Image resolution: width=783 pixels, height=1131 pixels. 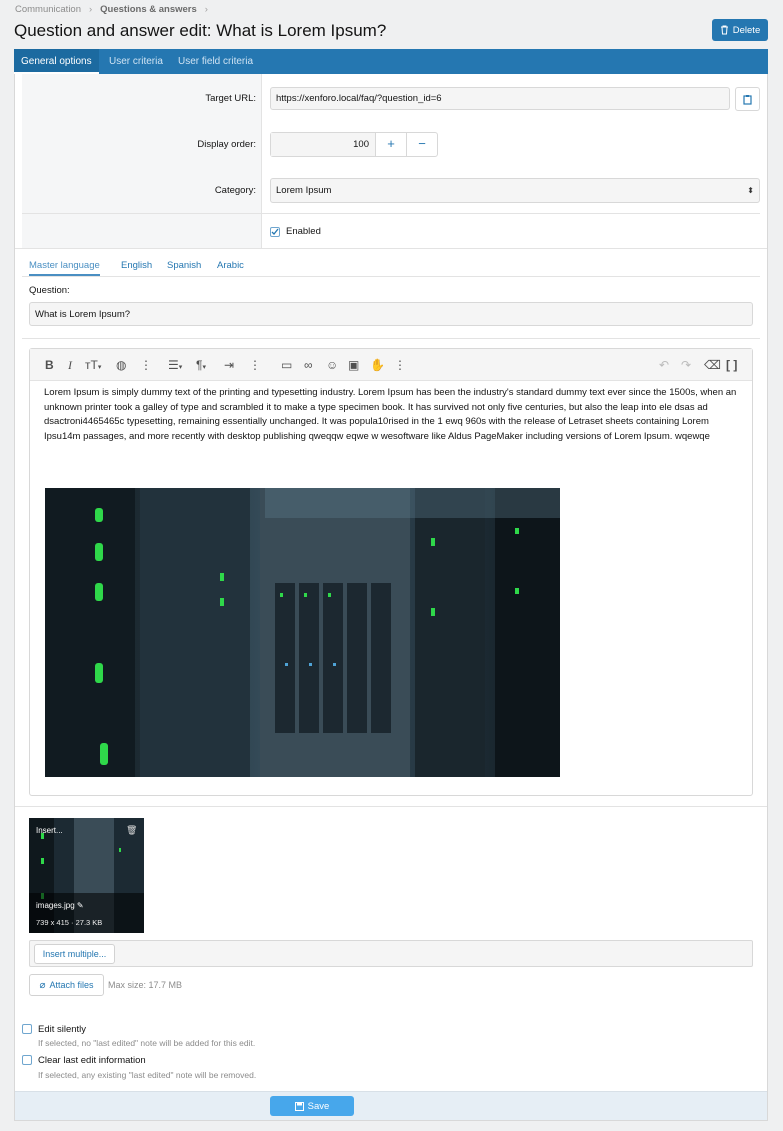 I want to click on increment-button: +, so click(x=390, y=144).